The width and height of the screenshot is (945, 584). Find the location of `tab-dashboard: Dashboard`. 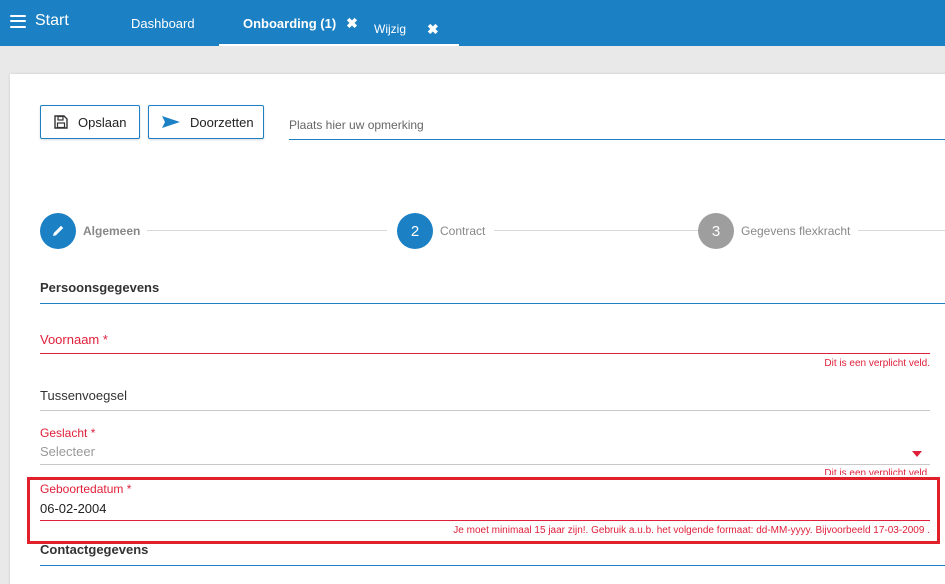

tab-dashboard: Dashboard is located at coordinates (163, 23).